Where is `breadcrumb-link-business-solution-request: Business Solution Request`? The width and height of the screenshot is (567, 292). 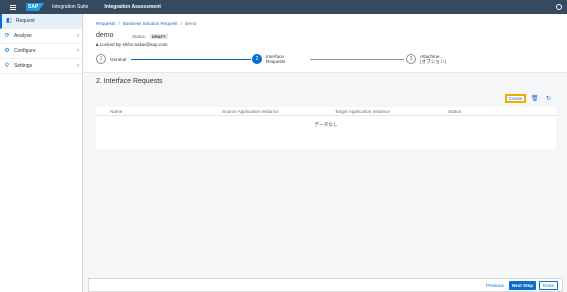
breadcrumb-link-business-solution-request: Business Solution Request is located at coordinates (150, 23).